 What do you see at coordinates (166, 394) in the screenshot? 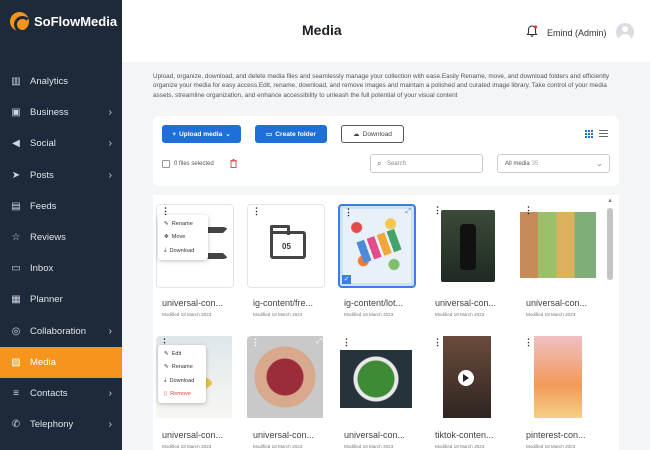
I see `trash-icon: ▯` at bounding box center [166, 394].